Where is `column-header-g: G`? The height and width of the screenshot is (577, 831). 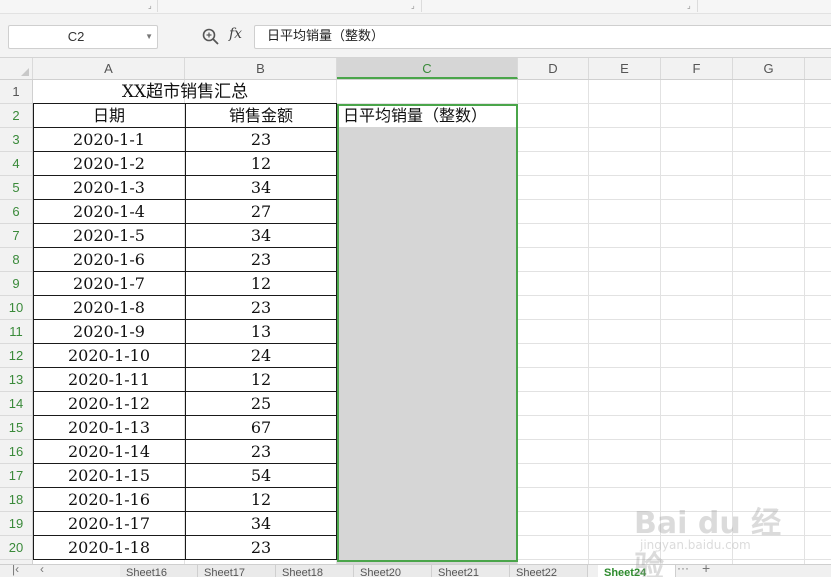 column-header-g: G is located at coordinates (769, 68).